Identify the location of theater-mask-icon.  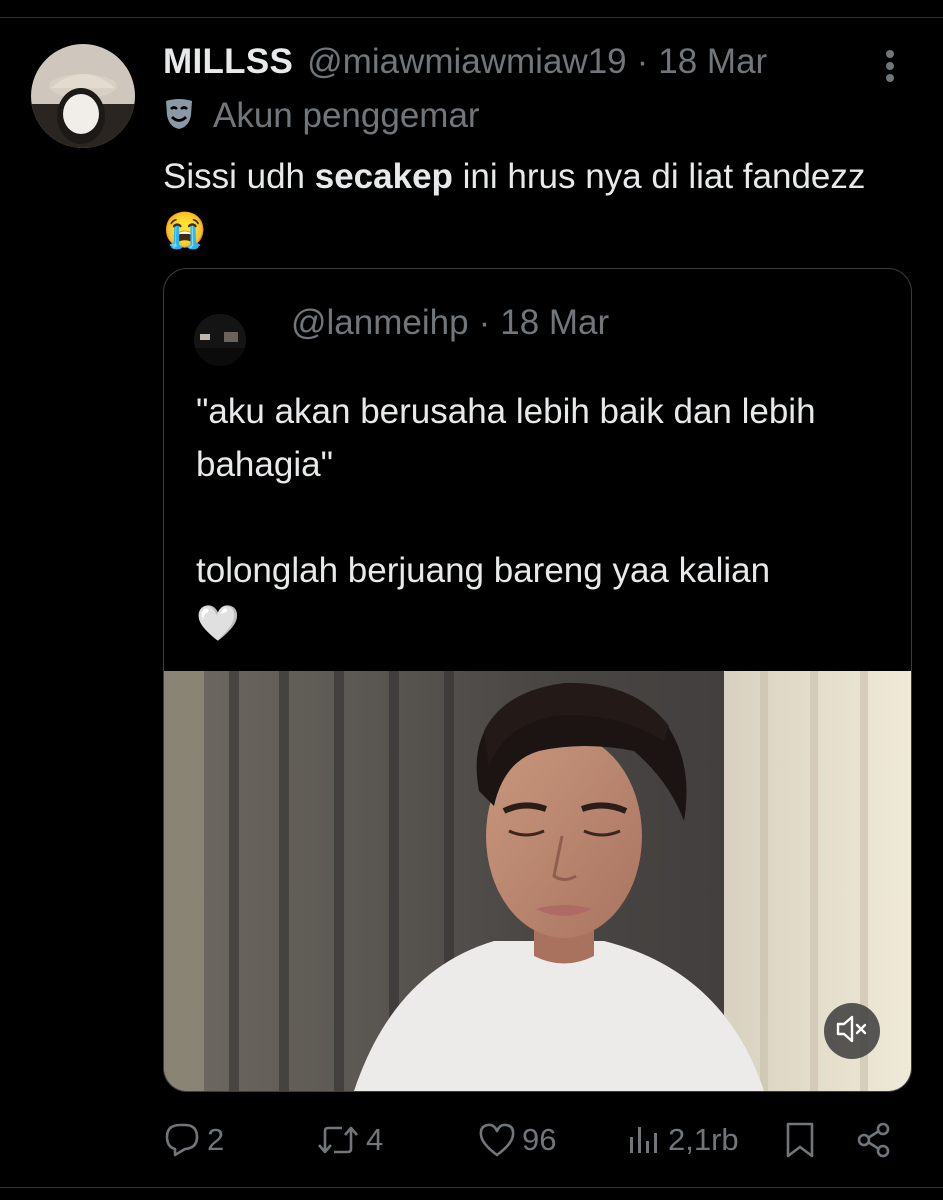
(179, 116).